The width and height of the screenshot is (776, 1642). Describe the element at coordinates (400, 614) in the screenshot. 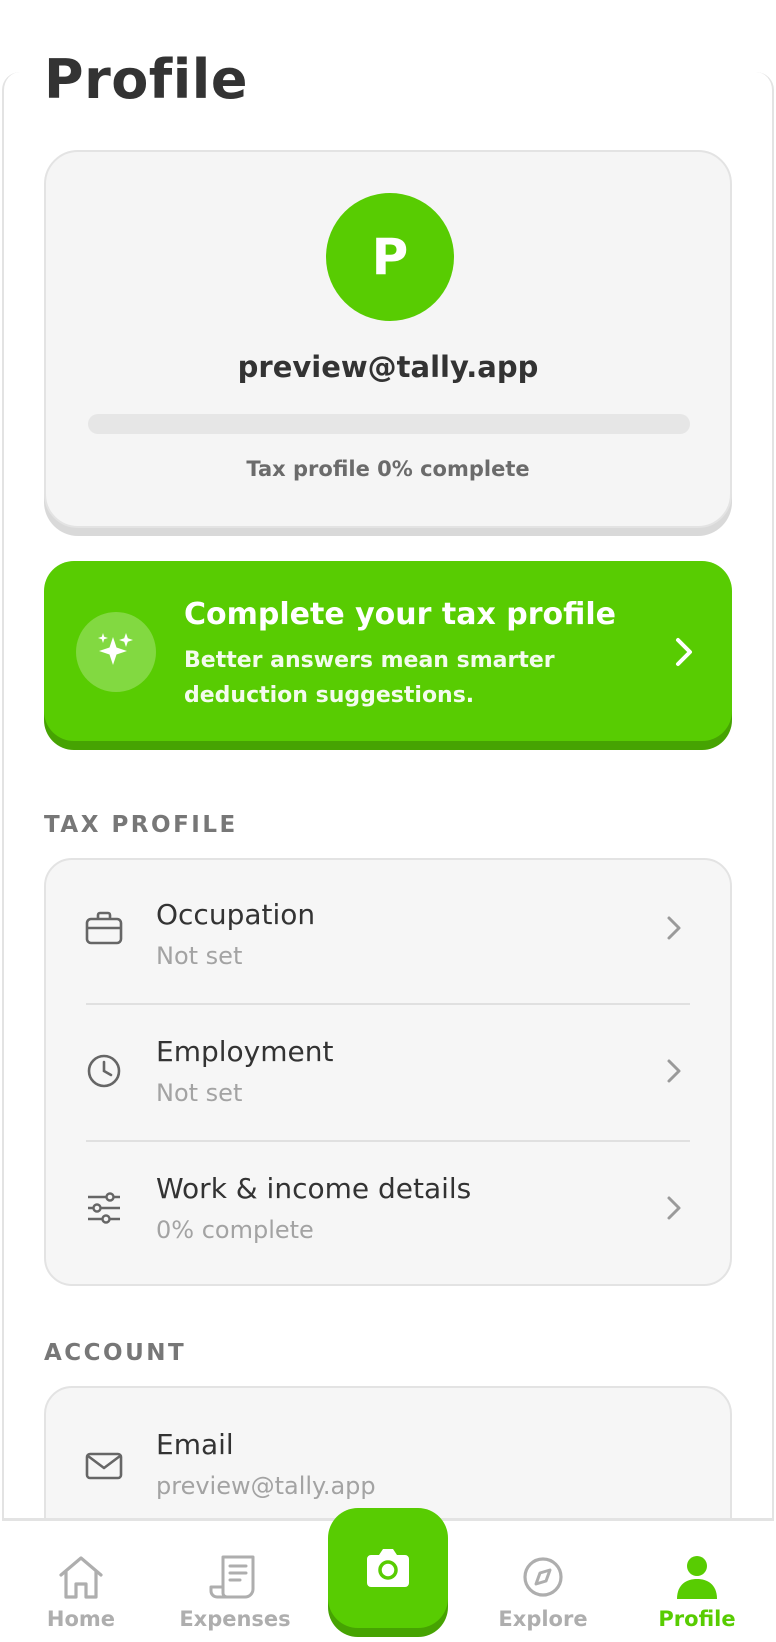

I see `banner-title: Complete your tax profile` at that location.